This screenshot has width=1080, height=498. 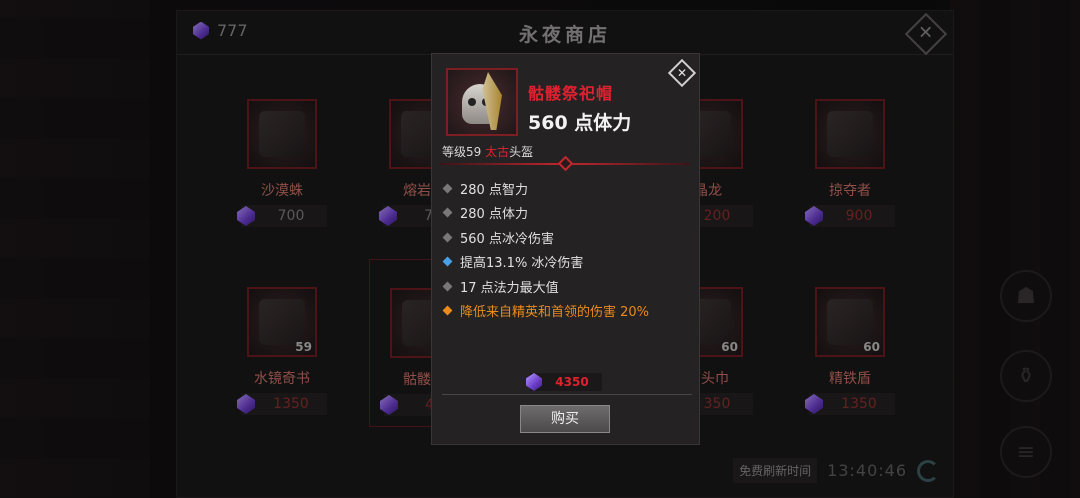 I want to click on stat-line: 280 点体力, so click(x=545, y=213).